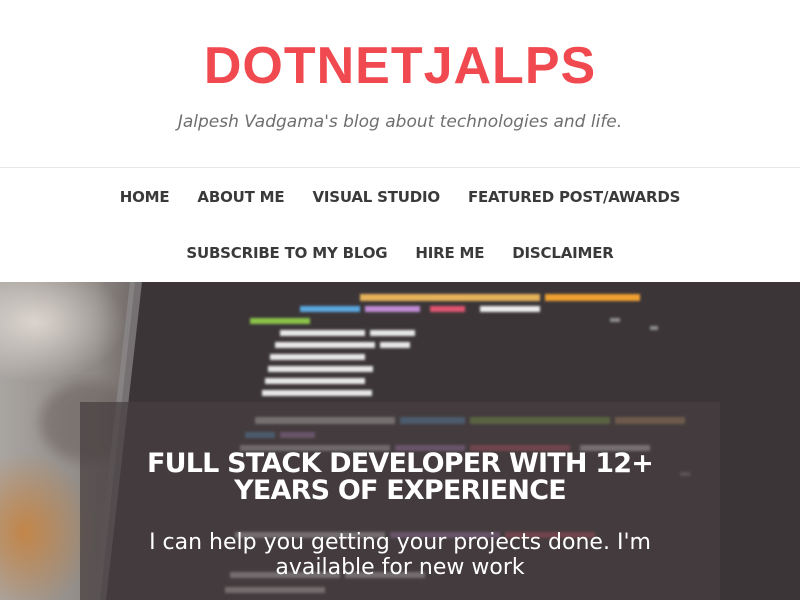 This screenshot has height=600, width=800. What do you see at coordinates (145, 197) in the screenshot?
I see `nav-item-home: HOME` at bounding box center [145, 197].